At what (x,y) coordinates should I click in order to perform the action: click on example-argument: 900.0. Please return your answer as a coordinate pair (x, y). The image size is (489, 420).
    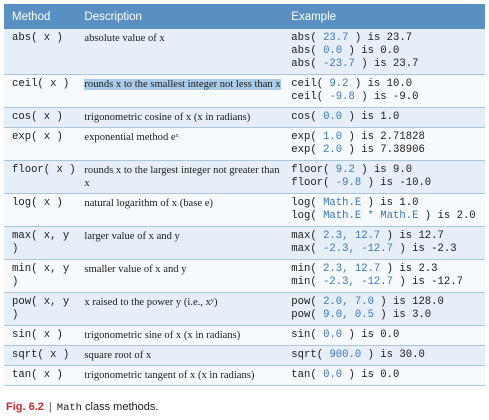
    Looking at the image, I should click on (345, 355).